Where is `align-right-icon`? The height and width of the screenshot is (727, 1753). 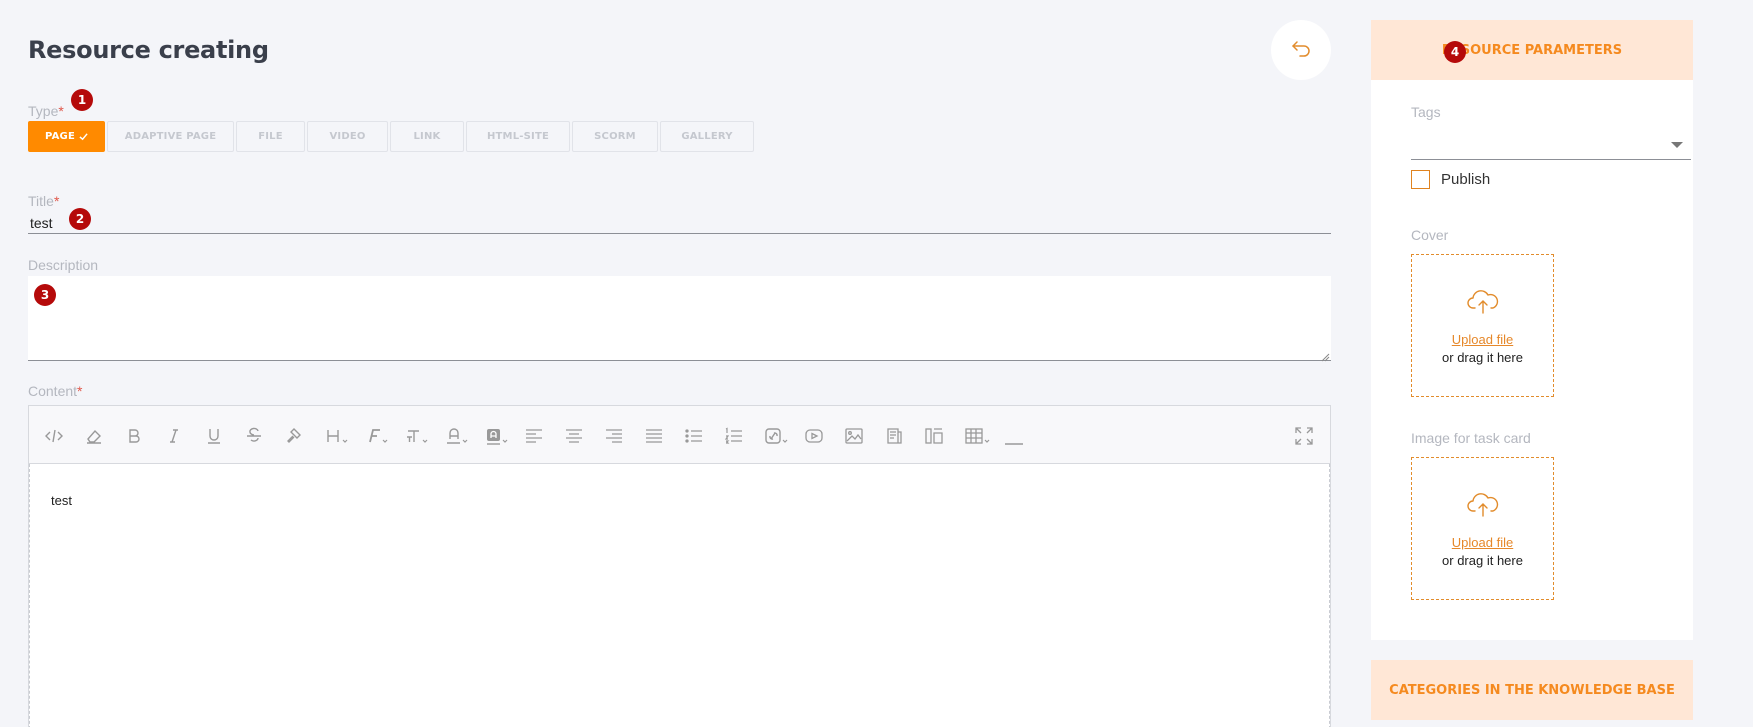 align-right-icon is located at coordinates (614, 436).